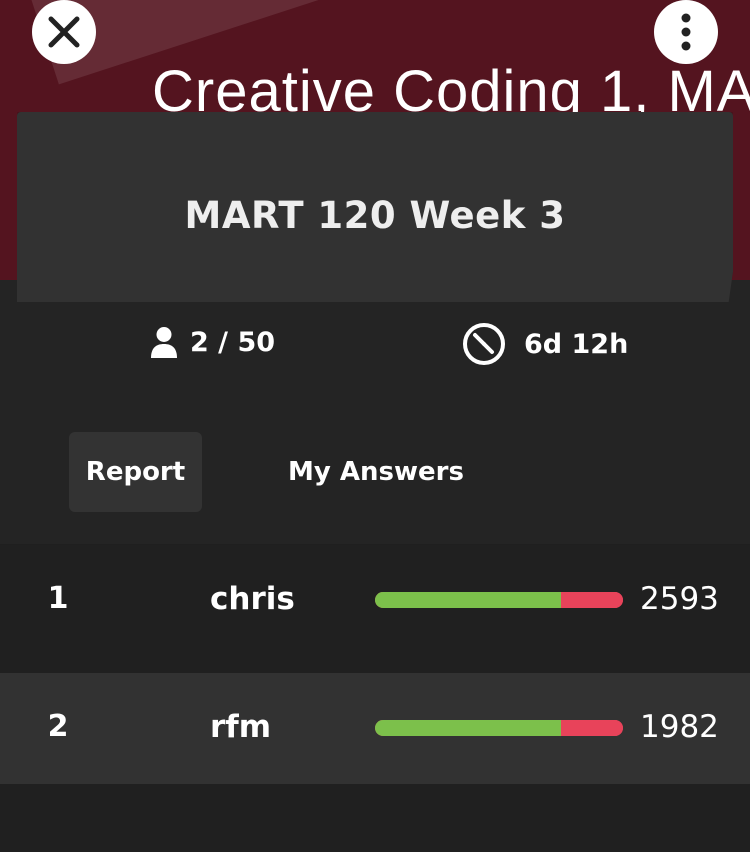  I want to click on quiz-title: MART 120 Week 3, so click(375, 215).